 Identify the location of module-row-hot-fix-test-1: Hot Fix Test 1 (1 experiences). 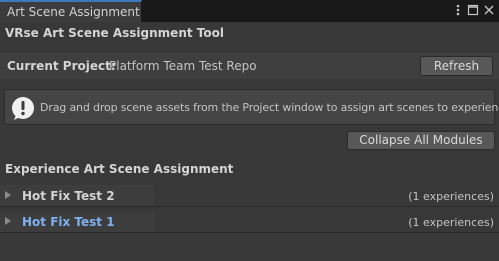
(249, 222).